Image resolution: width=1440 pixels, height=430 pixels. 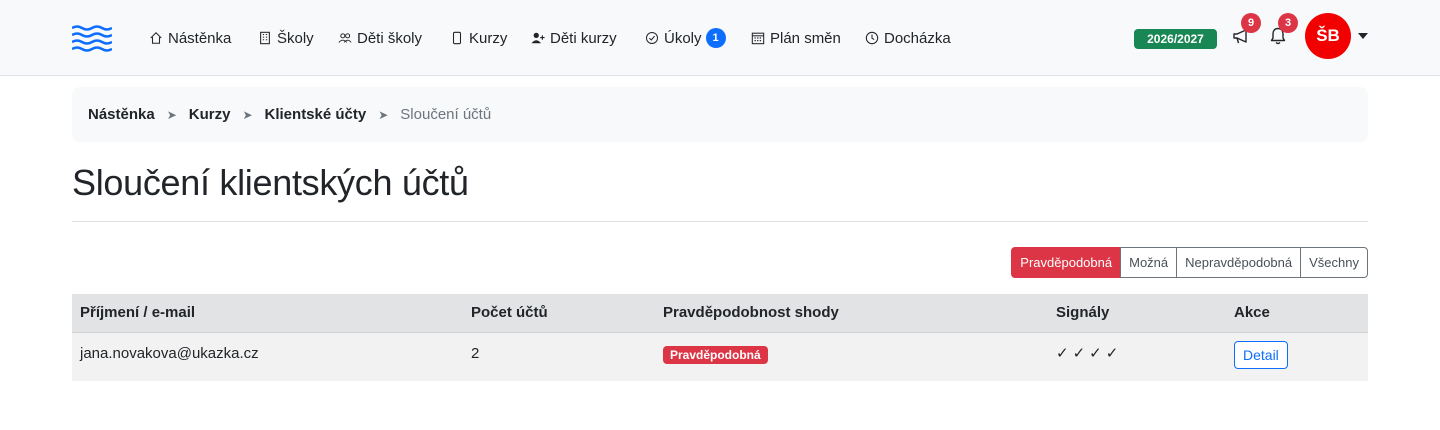 What do you see at coordinates (1239, 262) in the screenshot?
I see `filter-nepravdepodobna-button: Nepravděpodobná` at bounding box center [1239, 262].